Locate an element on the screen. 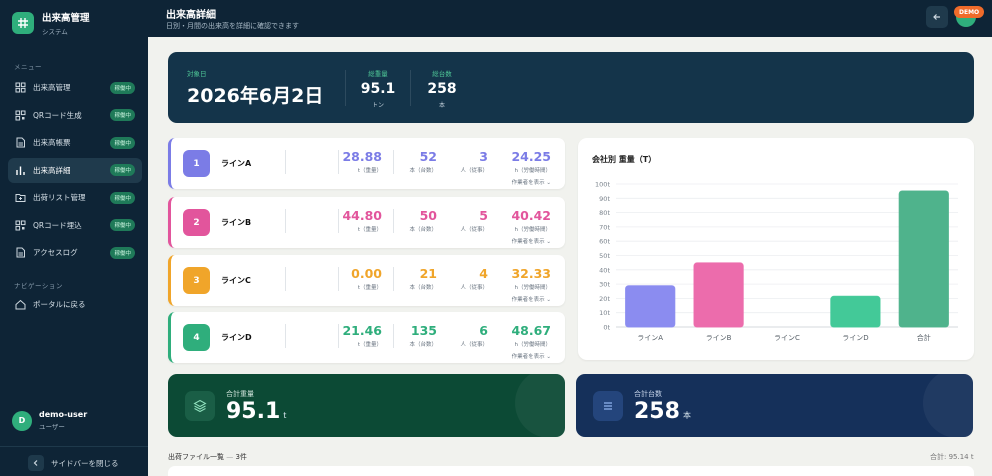 The width and height of the screenshot is (992, 476). document-icon is located at coordinates (20, 142).